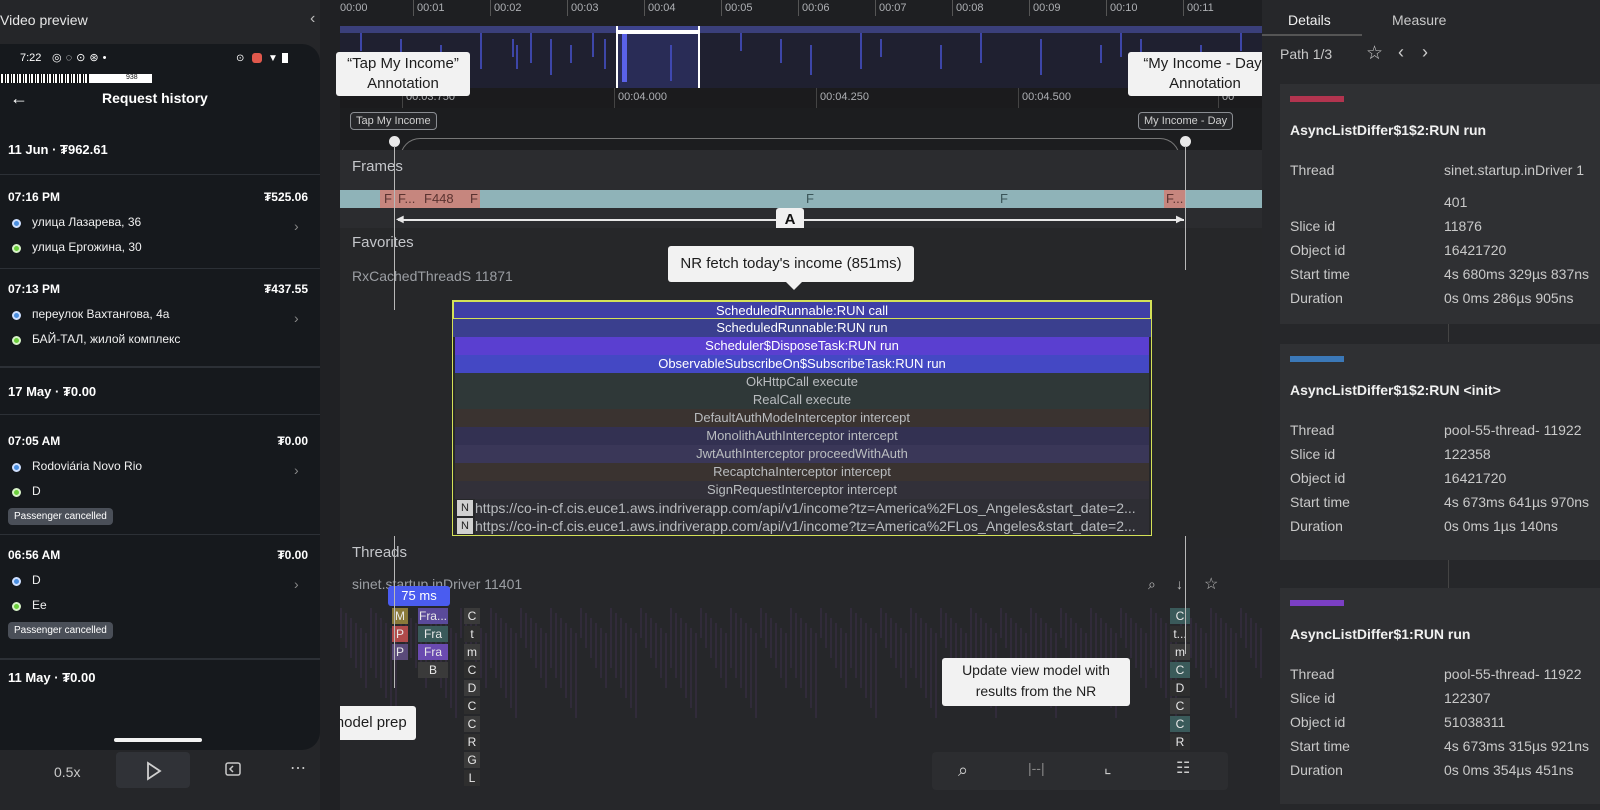 The width and height of the screenshot is (1600, 810). What do you see at coordinates (378, 723) in the screenshot?
I see `view-model-prep-callout: View model prep` at bounding box center [378, 723].